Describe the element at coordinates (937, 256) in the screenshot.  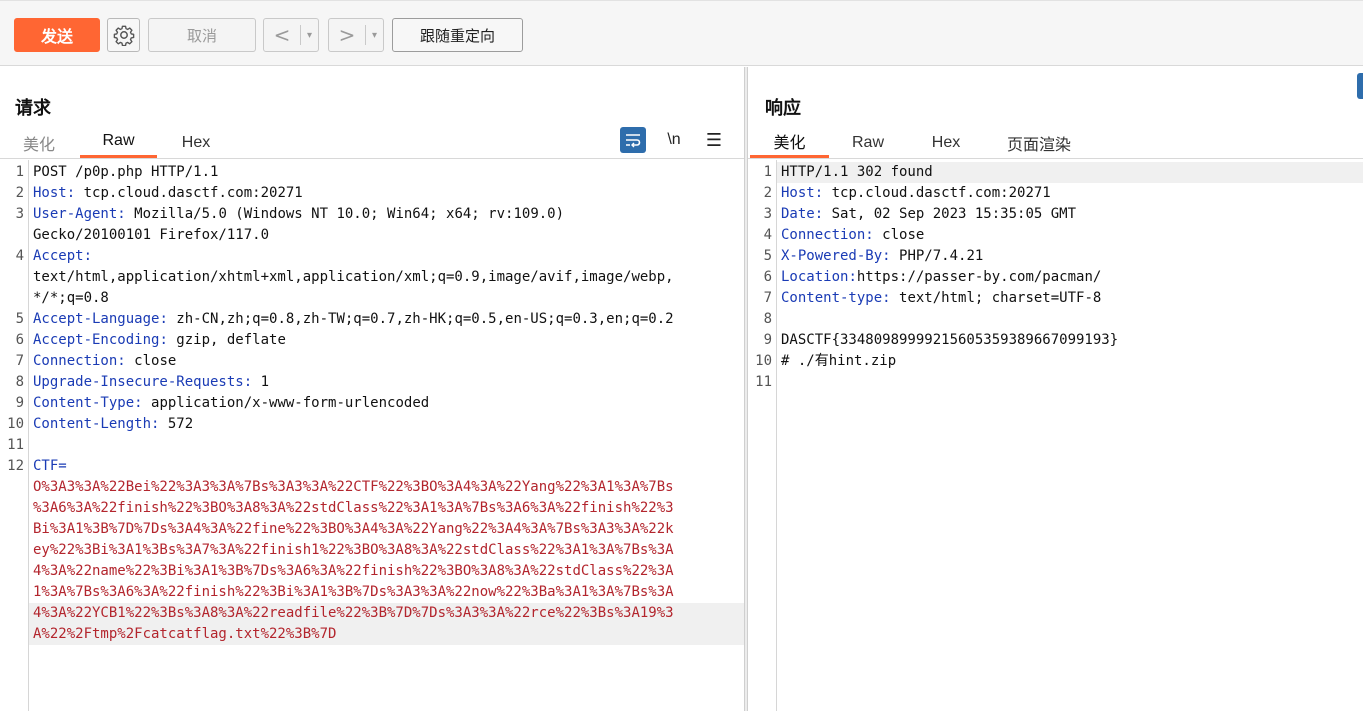
I see `header-value: PHP/7.4.21` at that location.